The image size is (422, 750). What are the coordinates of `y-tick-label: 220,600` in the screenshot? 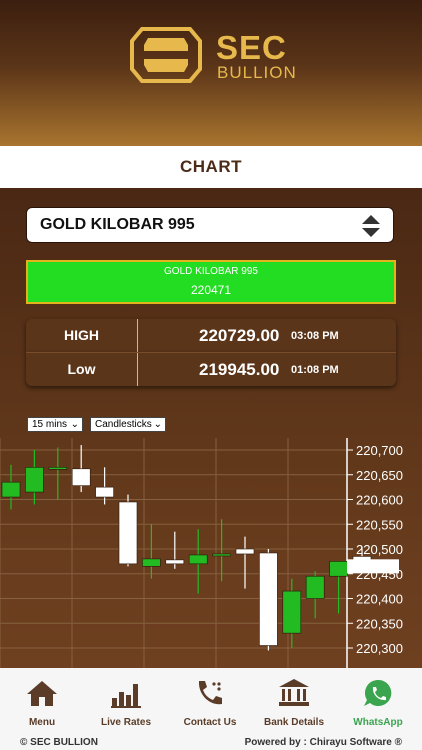 It's located at (379, 500).